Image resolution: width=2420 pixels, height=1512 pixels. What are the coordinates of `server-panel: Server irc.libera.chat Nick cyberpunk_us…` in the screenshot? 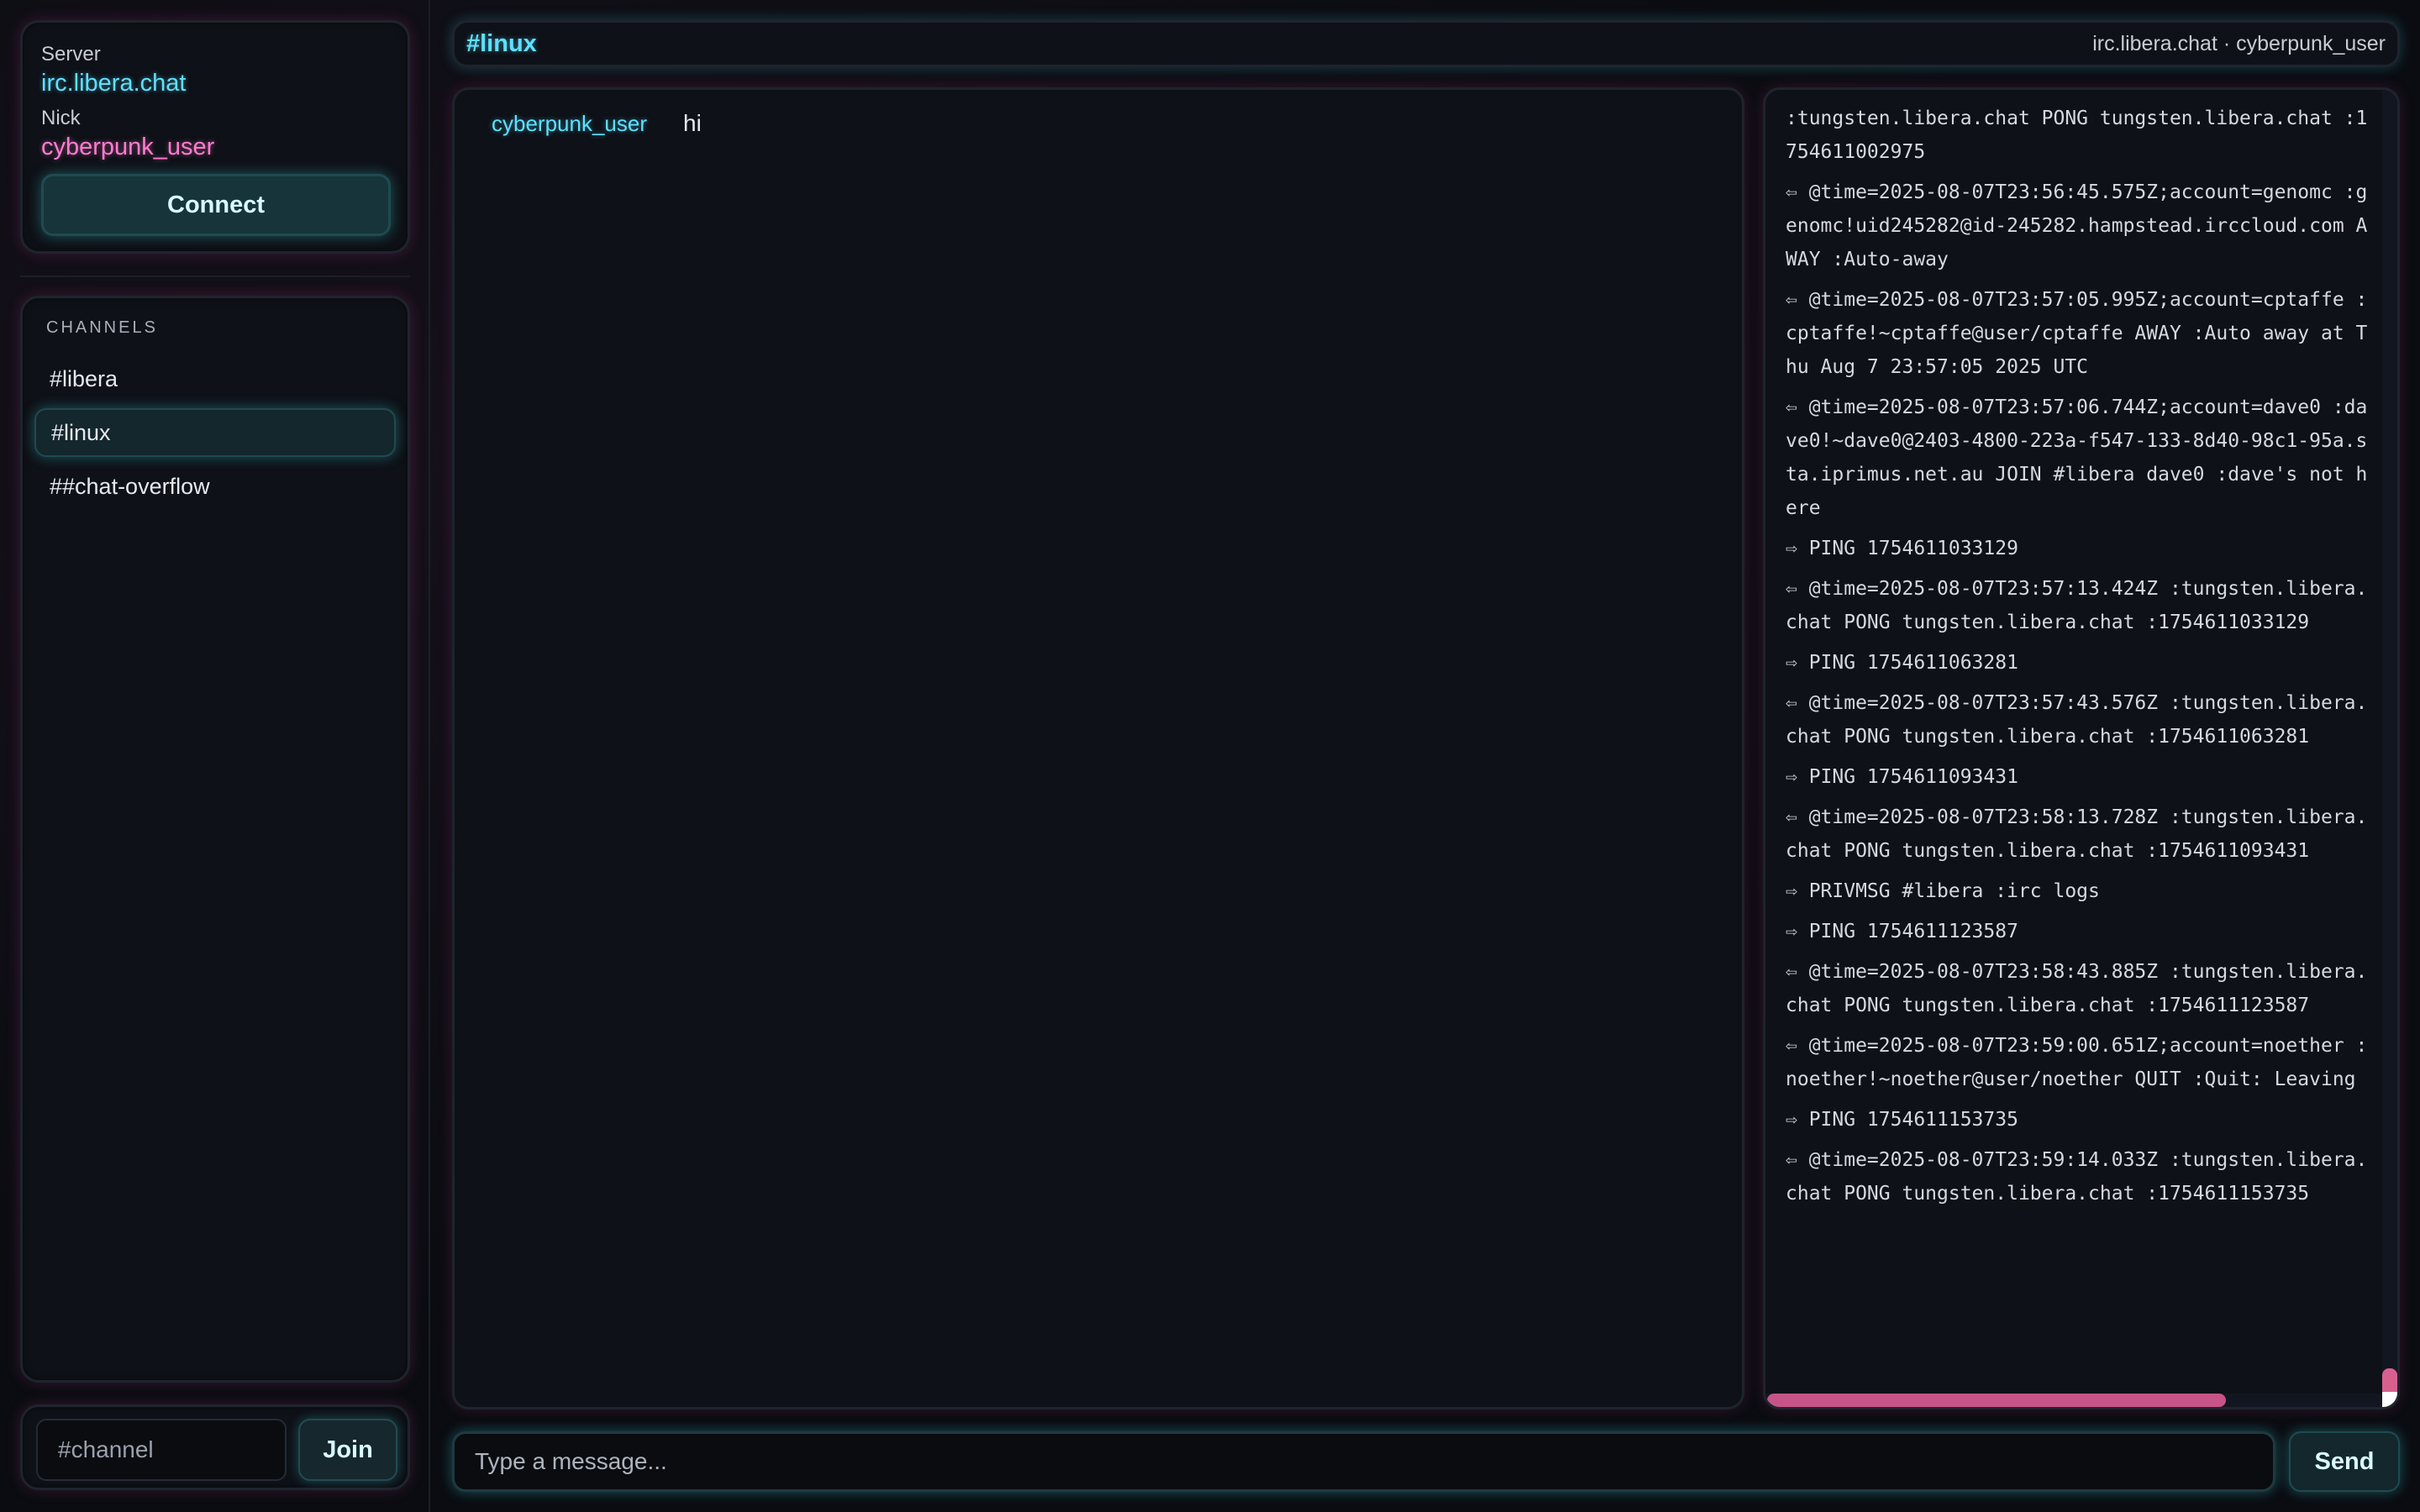 It's located at (215, 137).